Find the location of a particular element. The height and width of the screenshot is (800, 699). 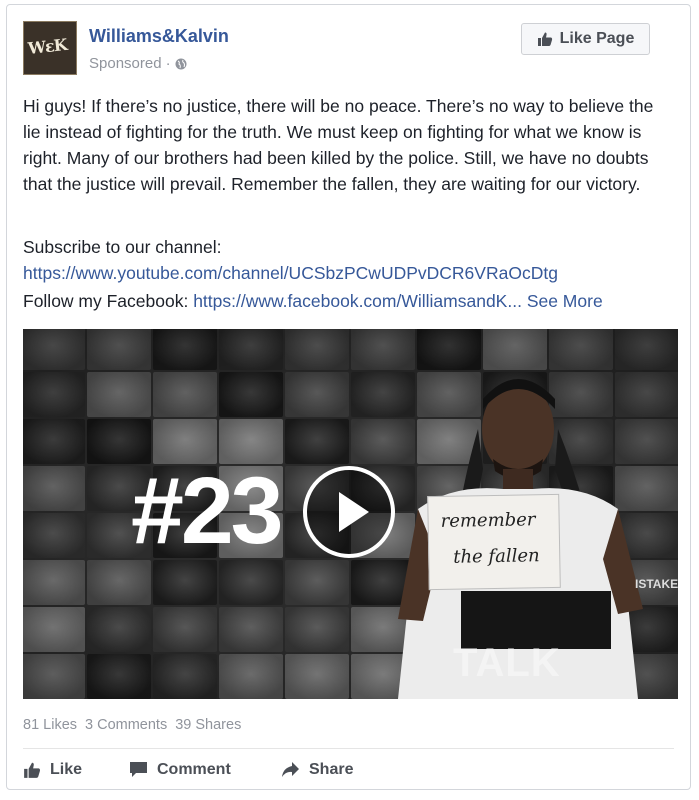

comment-button: Comment is located at coordinates (205, 770).